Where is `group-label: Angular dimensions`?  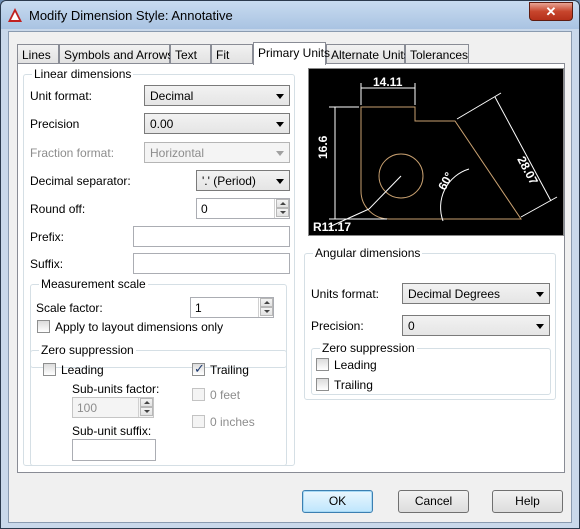 group-label: Angular dimensions is located at coordinates (368, 253).